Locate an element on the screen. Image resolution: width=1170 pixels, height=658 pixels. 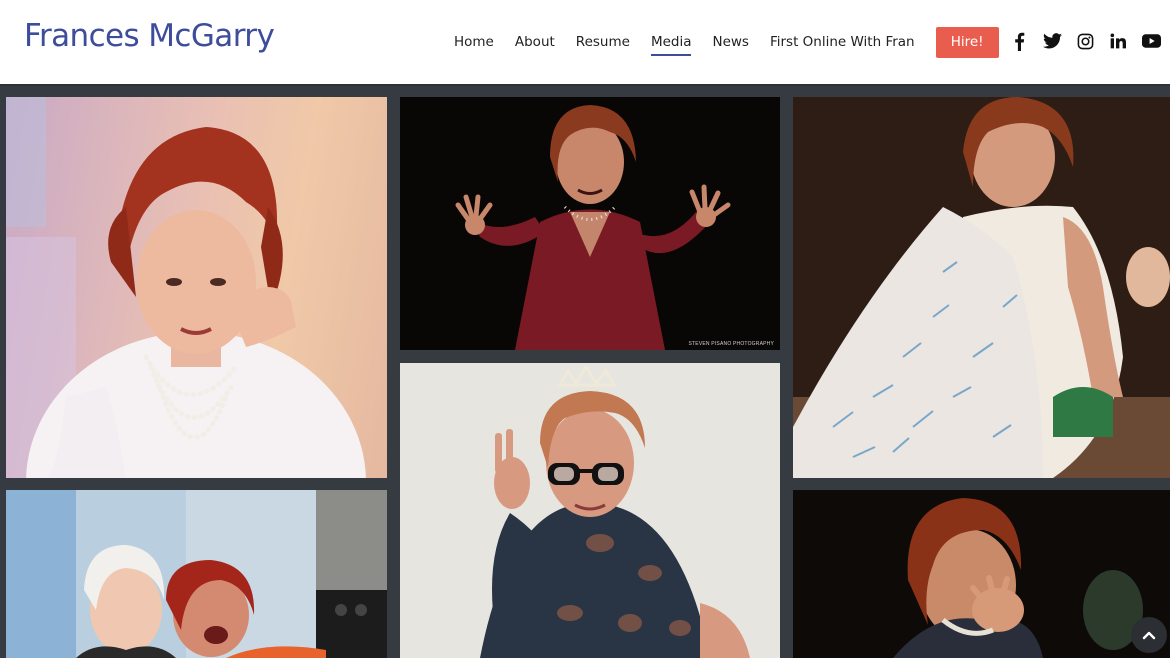
facebook-icon is located at coordinates (1019, 41).